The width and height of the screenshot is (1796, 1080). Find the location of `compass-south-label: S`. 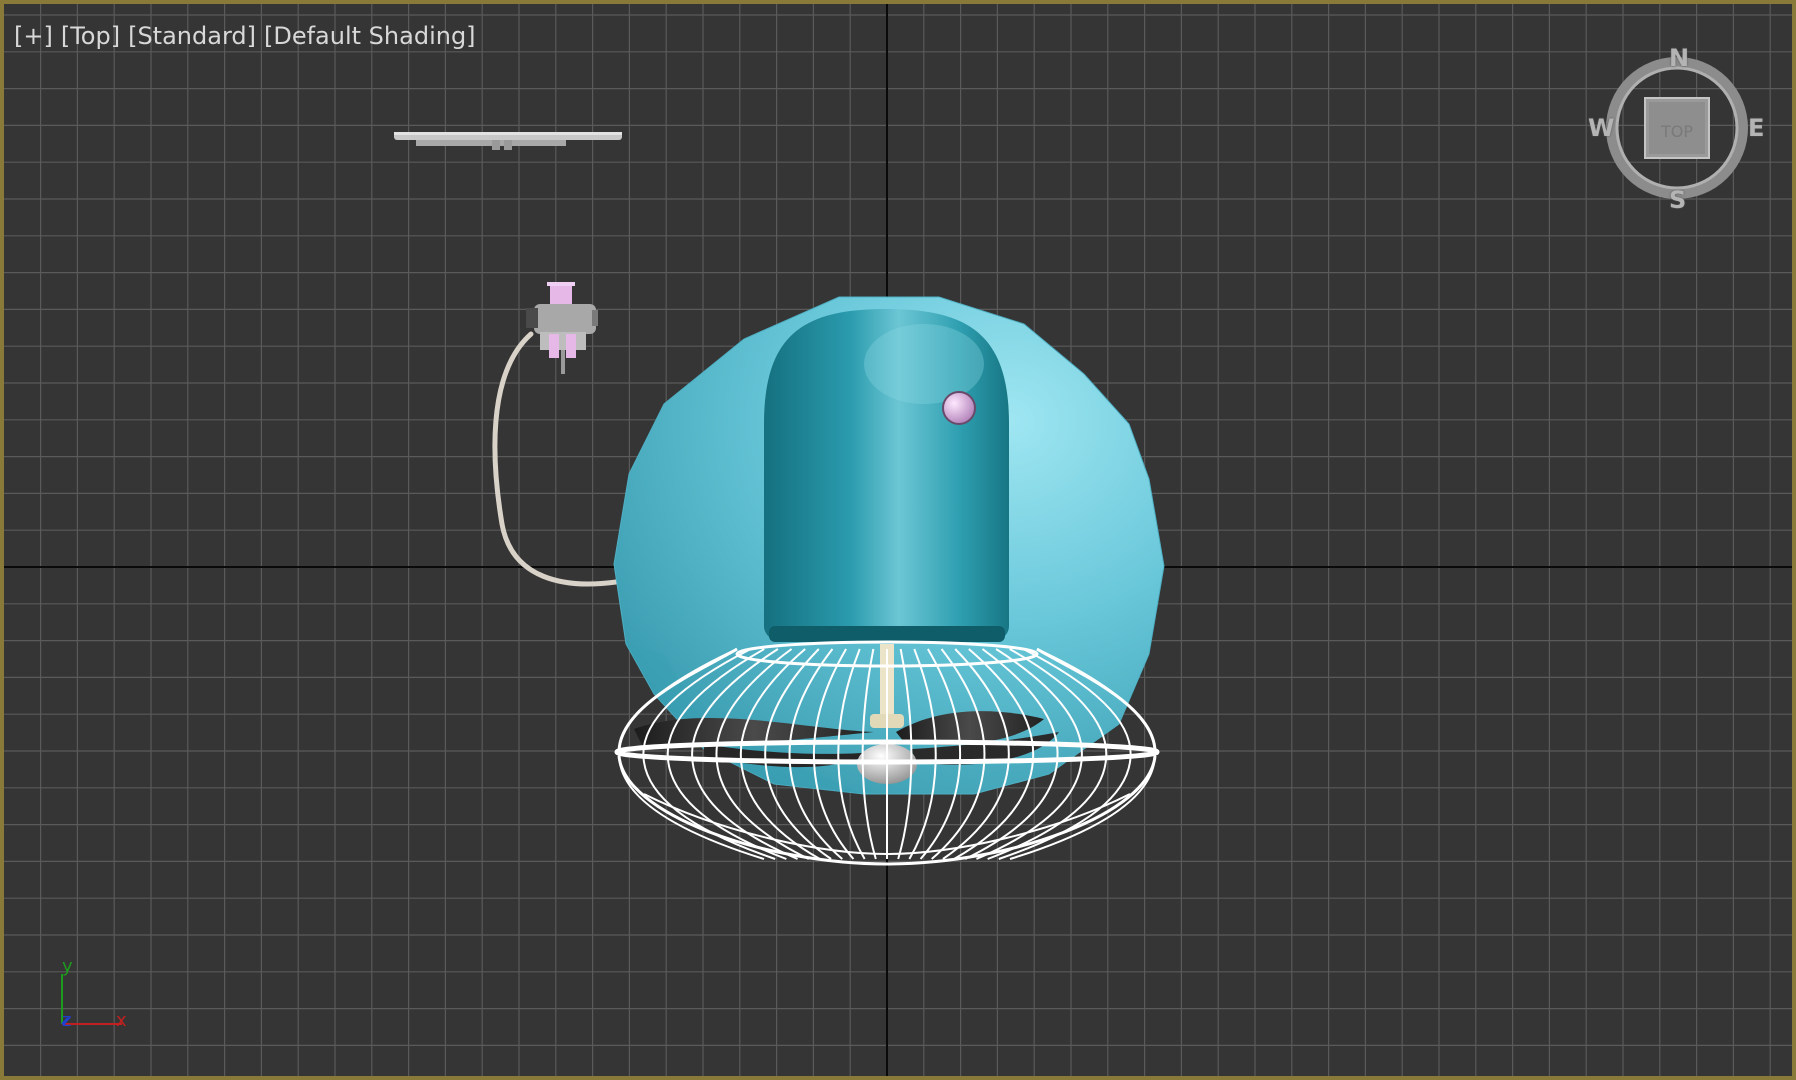

compass-south-label: S is located at coordinates (1677, 200).